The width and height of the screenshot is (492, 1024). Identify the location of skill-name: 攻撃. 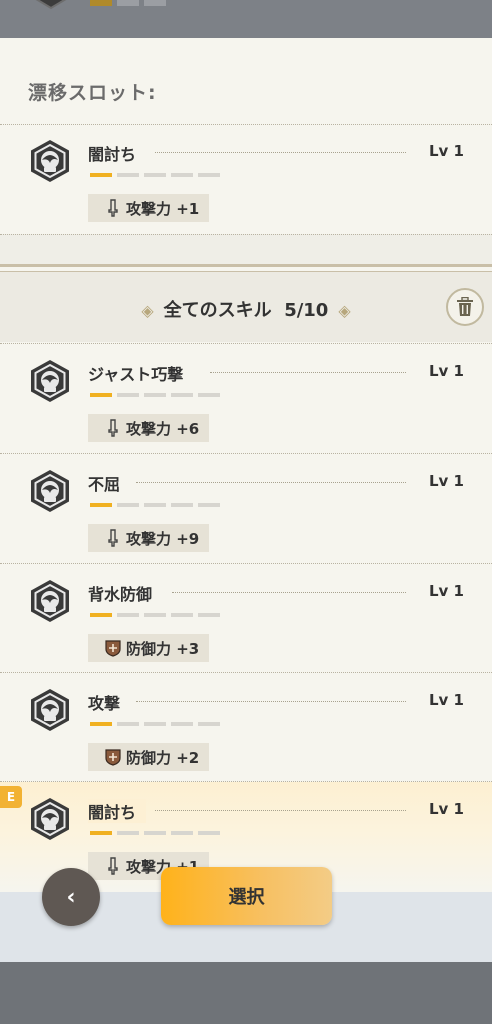
(109, 702).